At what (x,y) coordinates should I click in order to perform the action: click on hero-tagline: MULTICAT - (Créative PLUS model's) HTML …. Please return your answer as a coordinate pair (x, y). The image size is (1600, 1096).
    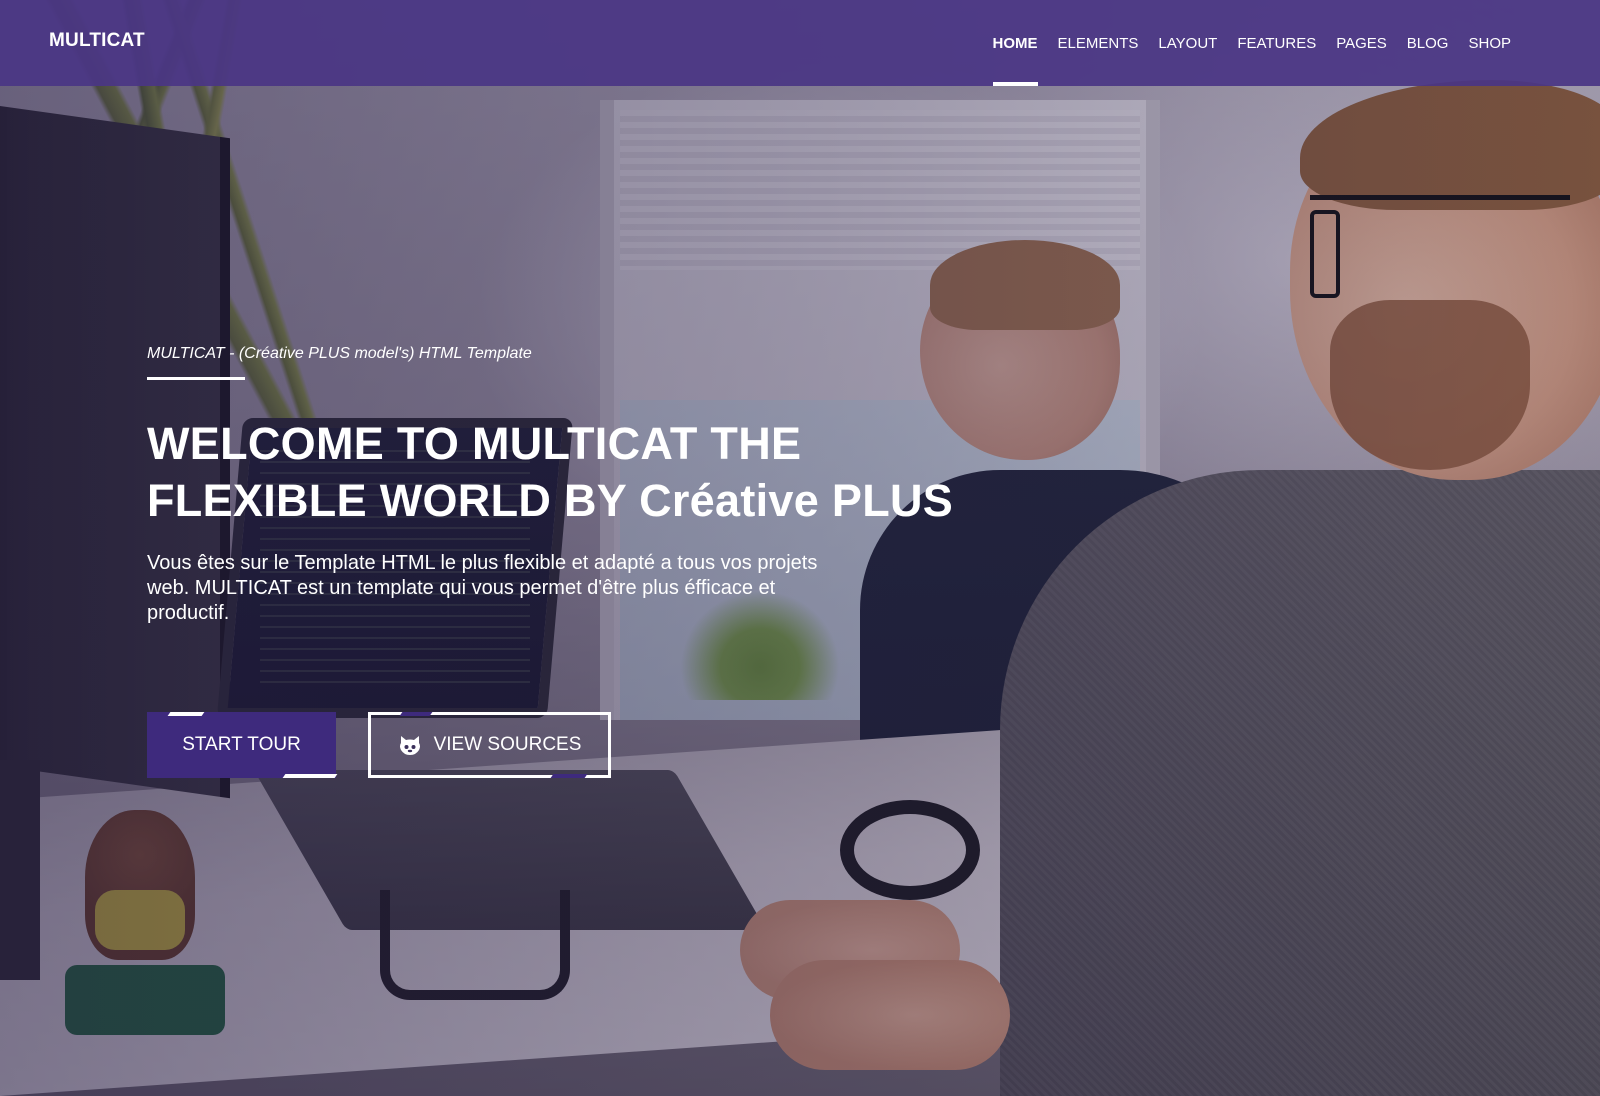
    Looking at the image, I should click on (339, 353).